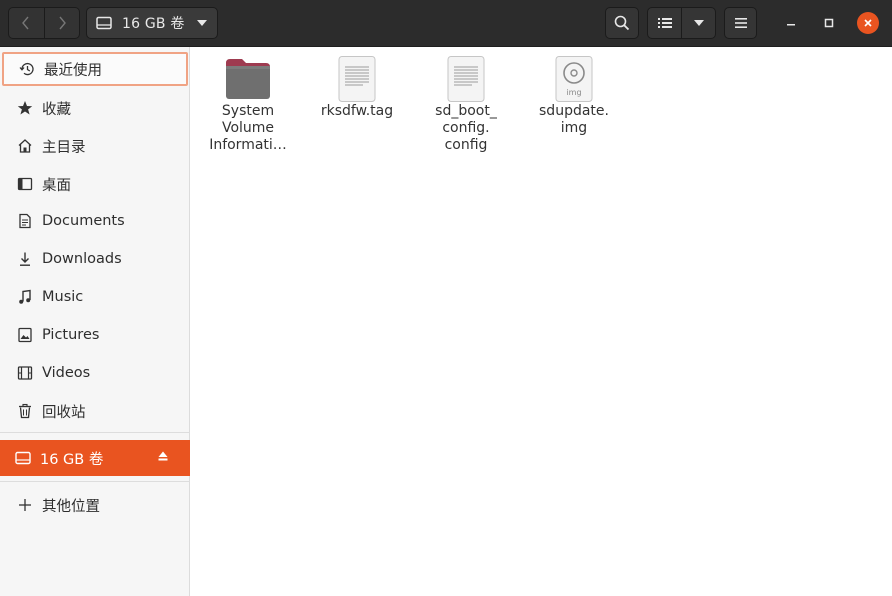 The height and width of the screenshot is (596, 892). What do you see at coordinates (574, 119) in the screenshot?
I see `file-name: sdupdate. img` at bounding box center [574, 119].